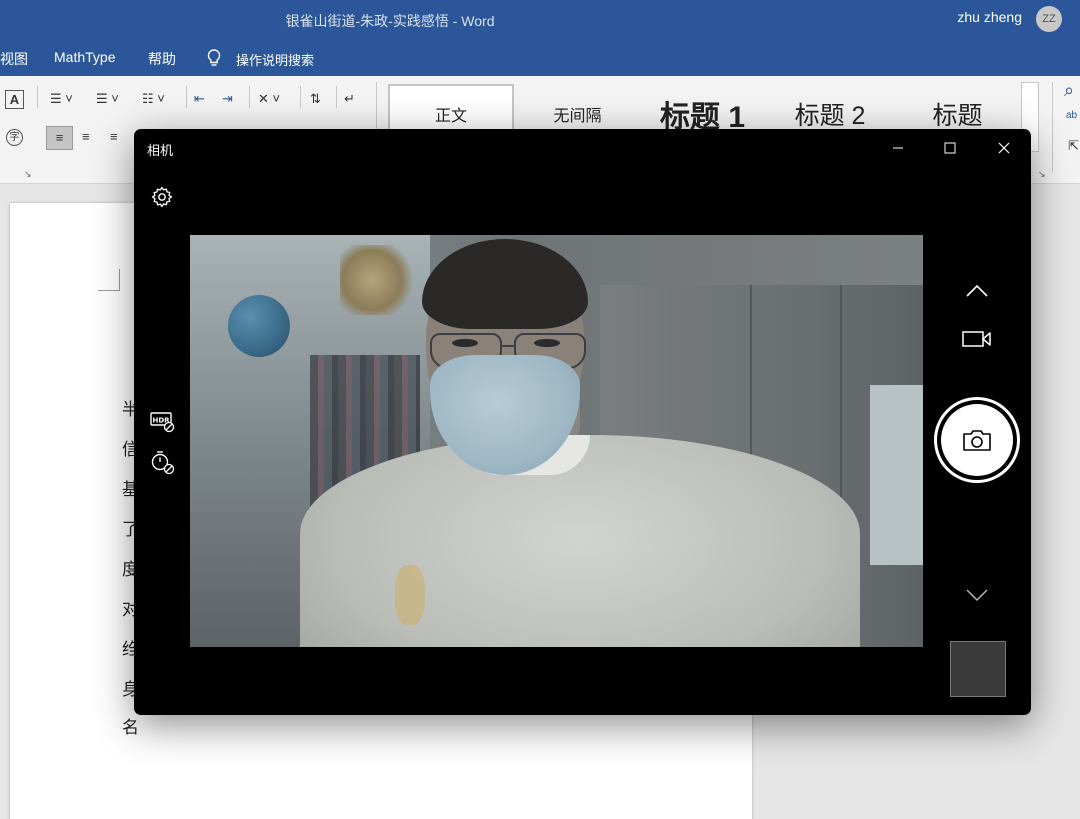 The height and width of the screenshot is (819, 1080). I want to click on maximize-icon, so click(950, 148).